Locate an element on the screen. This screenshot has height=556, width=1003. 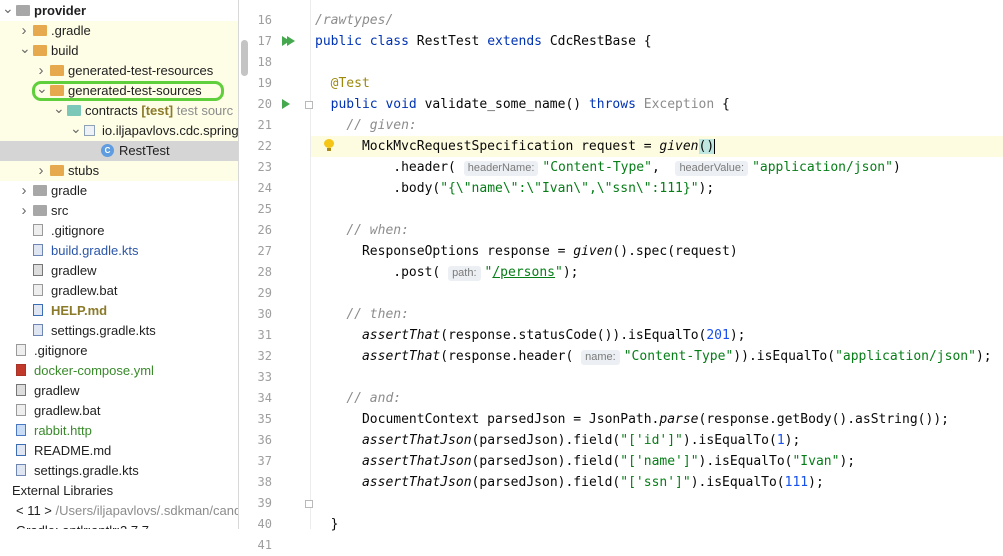
tree-item-label: provider is located at coordinates (60, 10).